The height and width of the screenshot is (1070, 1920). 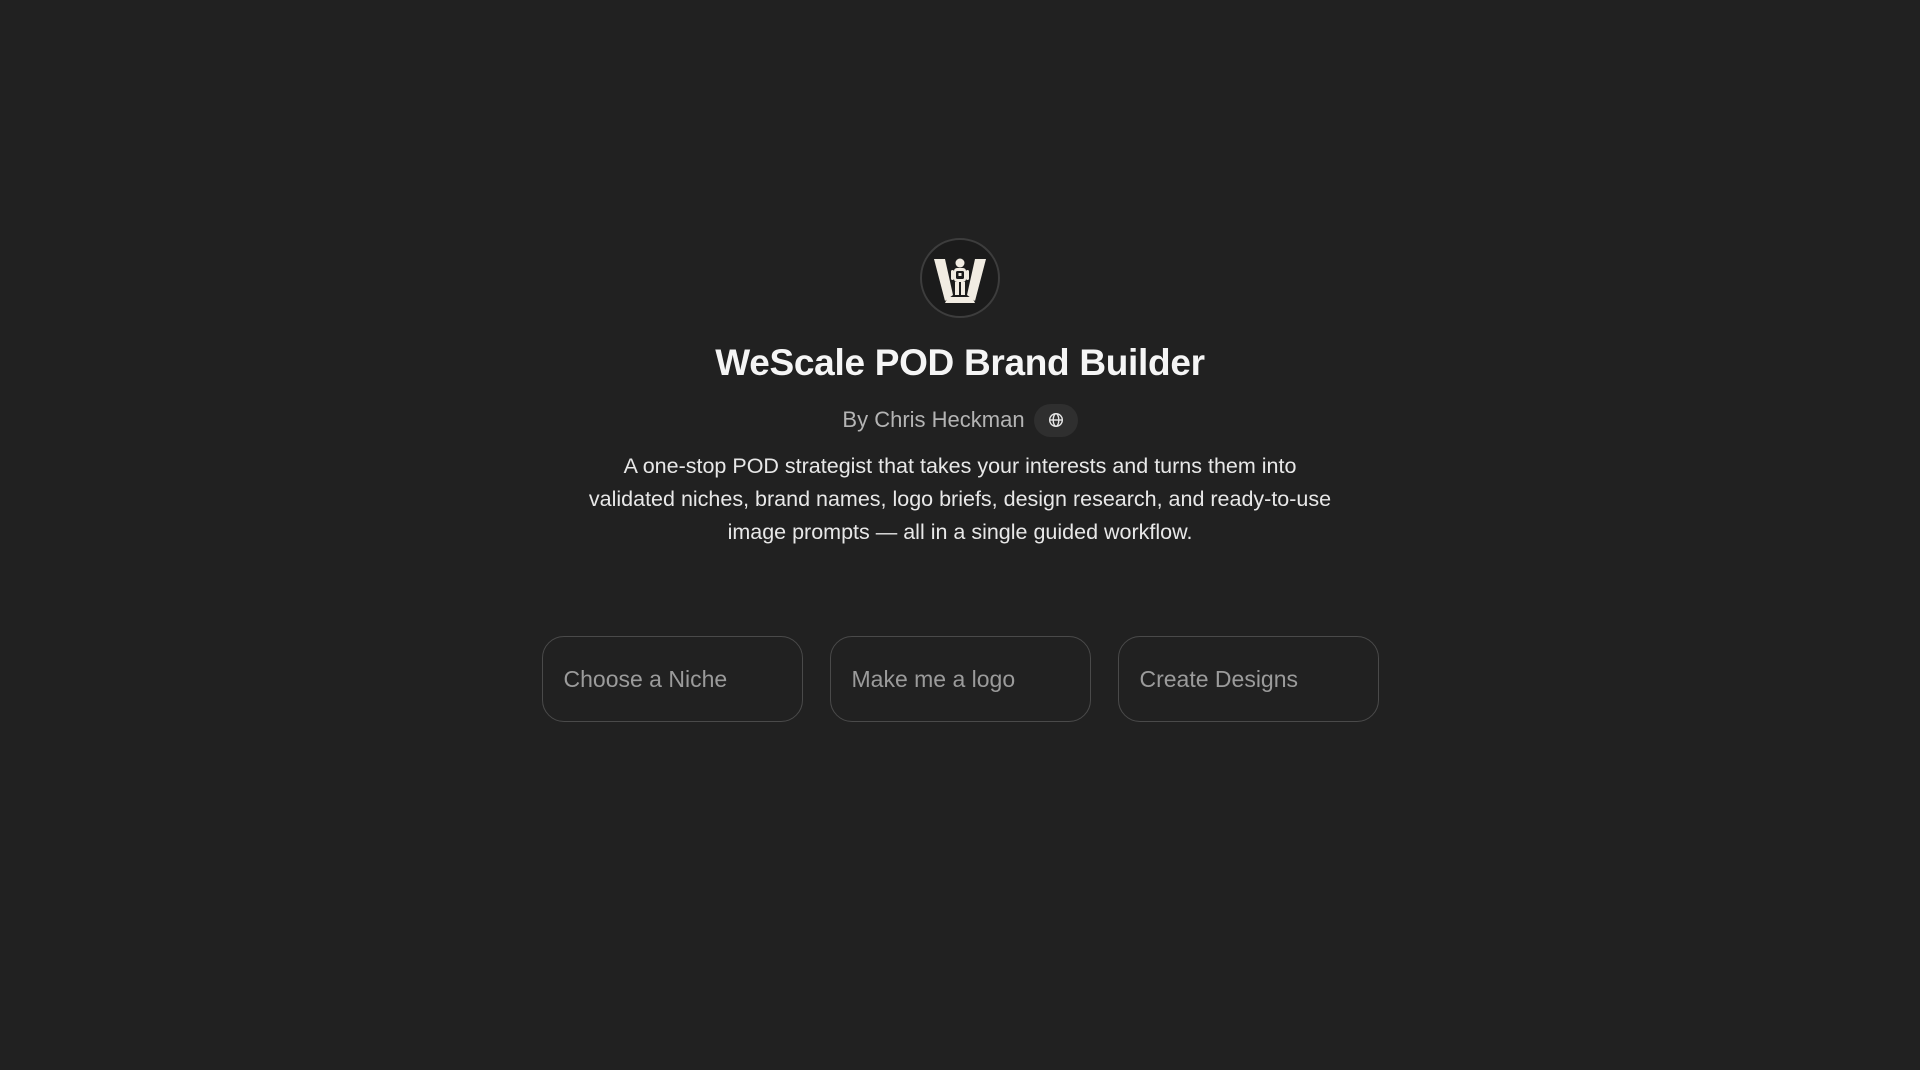 I want to click on author-website-button, so click(x=1055, y=420).